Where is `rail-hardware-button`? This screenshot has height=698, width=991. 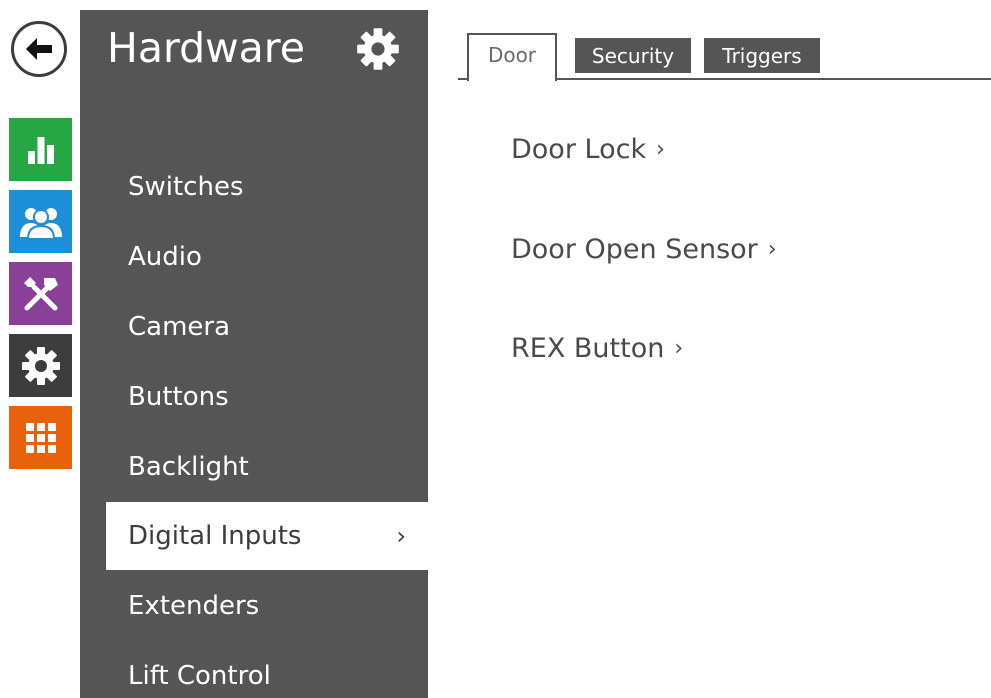
rail-hardware-button is located at coordinates (40, 293).